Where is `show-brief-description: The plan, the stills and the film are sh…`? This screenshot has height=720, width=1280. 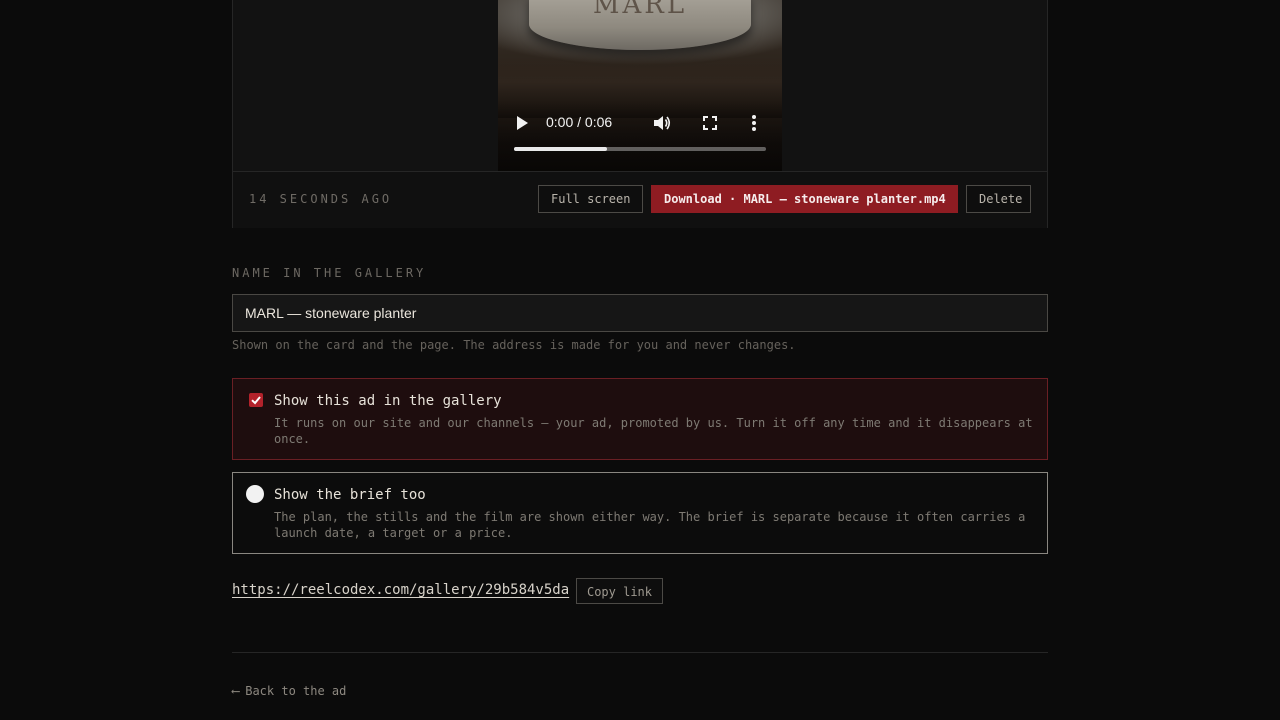
show-brief-description: The plan, the stills and the film are sh… is located at coordinates (650, 525).